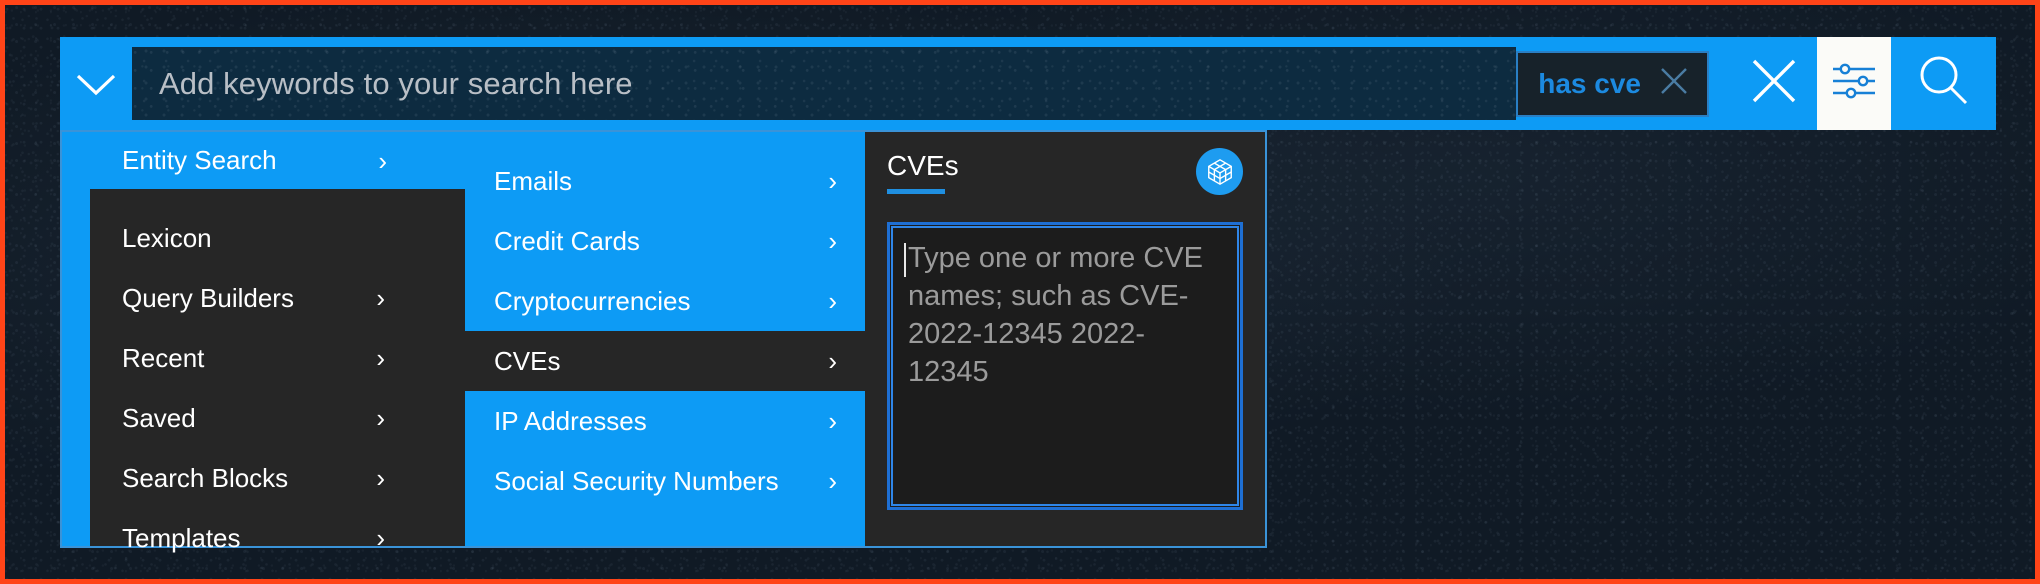 Image resolution: width=2040 pixels, height=584 pixels. Describe the element at coordinates (636, 480) in the screenshot. I see `menu-item-label: Social Security Numbers` at that location.